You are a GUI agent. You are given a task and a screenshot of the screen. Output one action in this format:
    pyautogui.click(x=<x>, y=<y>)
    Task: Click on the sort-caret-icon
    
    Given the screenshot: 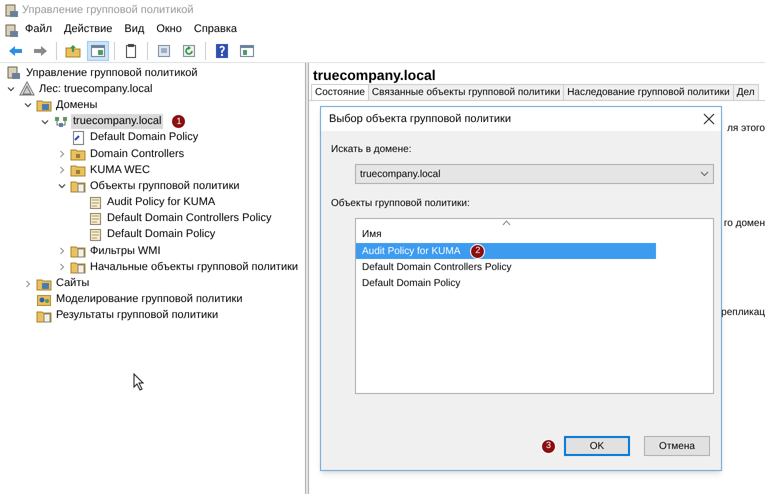 What is the action you would take?
    pyautogui.click(x=506, y=223)
    